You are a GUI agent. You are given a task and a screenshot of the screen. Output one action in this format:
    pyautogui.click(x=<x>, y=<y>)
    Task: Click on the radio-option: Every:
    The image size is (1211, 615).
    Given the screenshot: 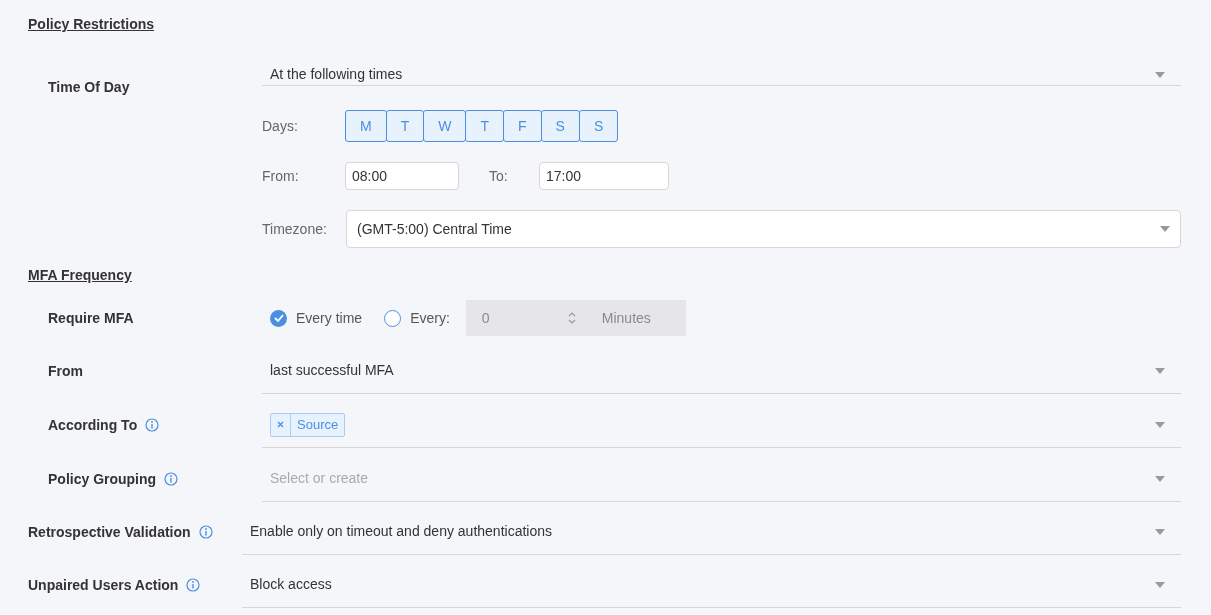 What is the action you would take?
    pyautogui.click(x=417, y=318)
    